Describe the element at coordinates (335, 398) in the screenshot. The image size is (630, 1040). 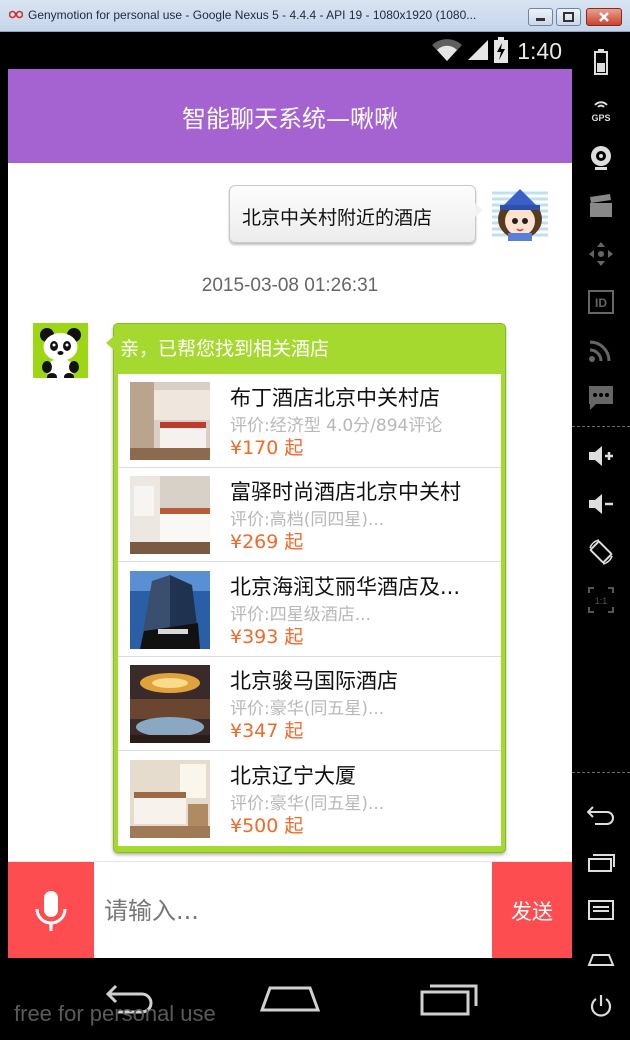
I see `hotel-name: 布丁酒店北京中关村店` at that location.